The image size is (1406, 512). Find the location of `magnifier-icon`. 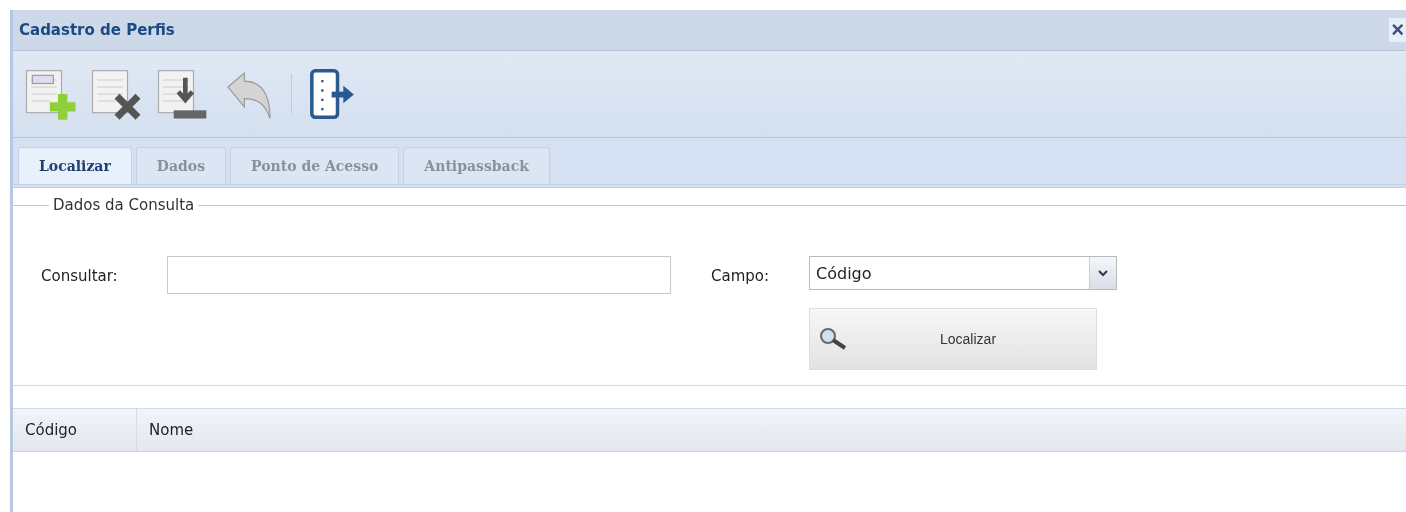

magnifier-icon is located at coordinates (833, 339).